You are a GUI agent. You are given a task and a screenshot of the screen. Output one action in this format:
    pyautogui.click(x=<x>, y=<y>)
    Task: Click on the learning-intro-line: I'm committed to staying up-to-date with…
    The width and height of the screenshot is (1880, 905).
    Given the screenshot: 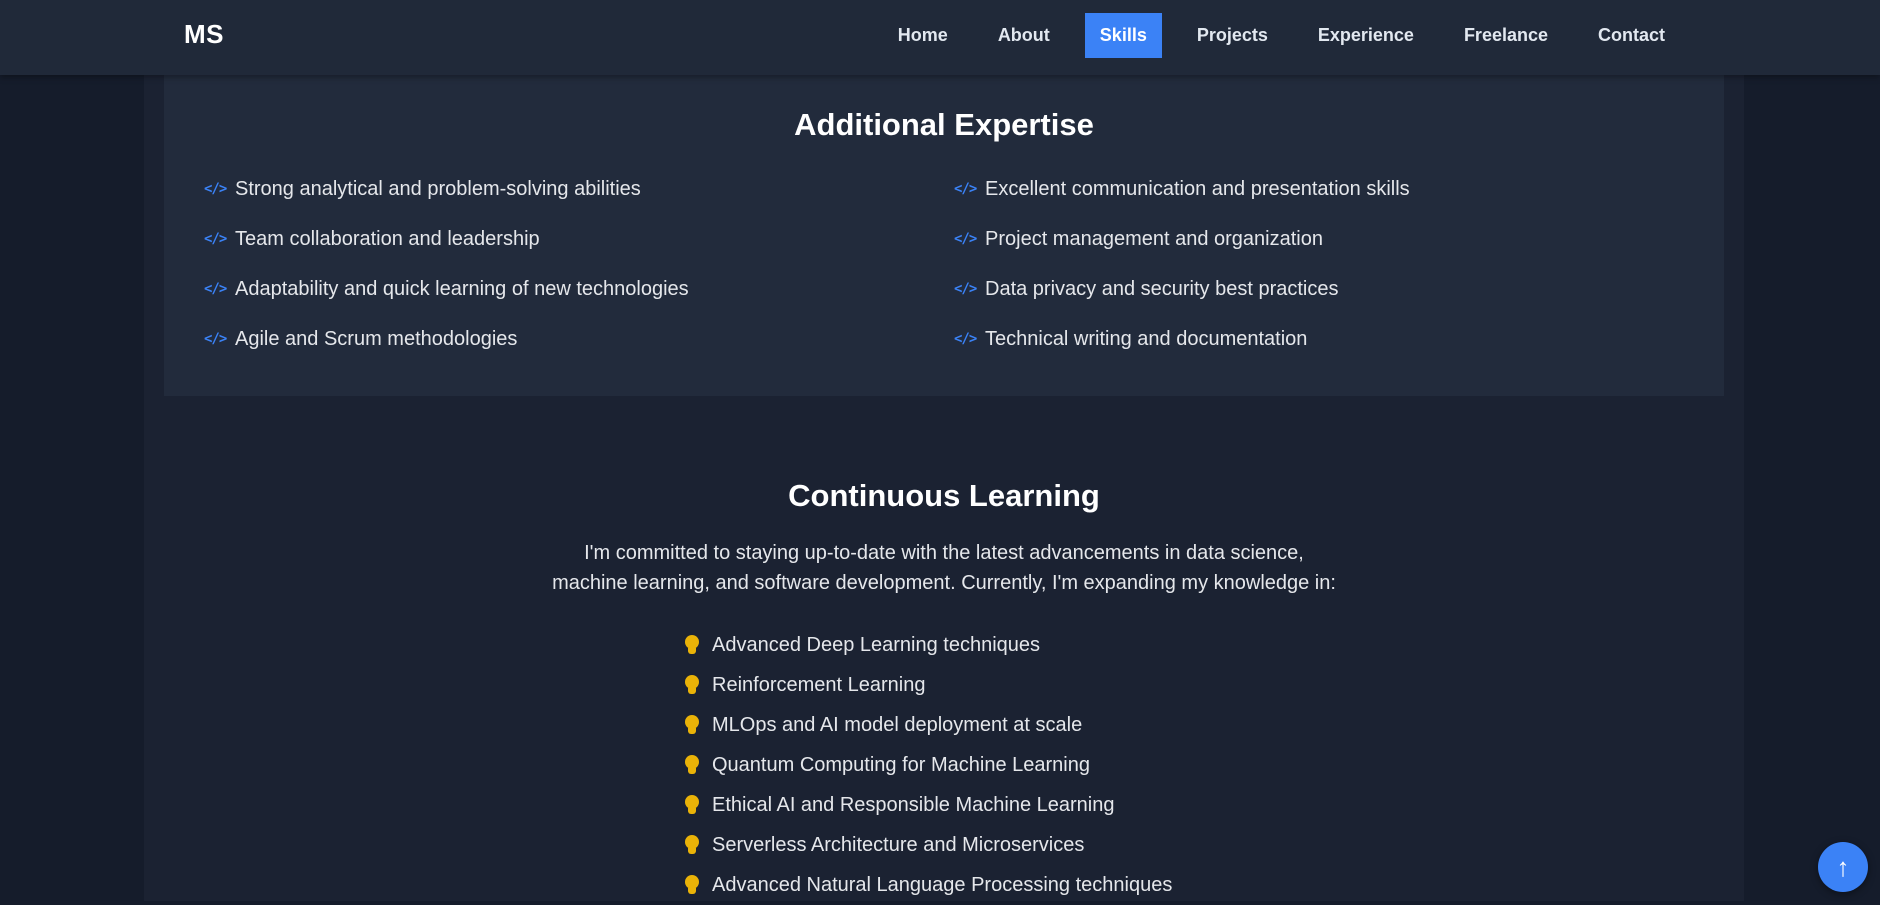 What is the action you would take?
    pyautogui.click(x=944, y=553)
    